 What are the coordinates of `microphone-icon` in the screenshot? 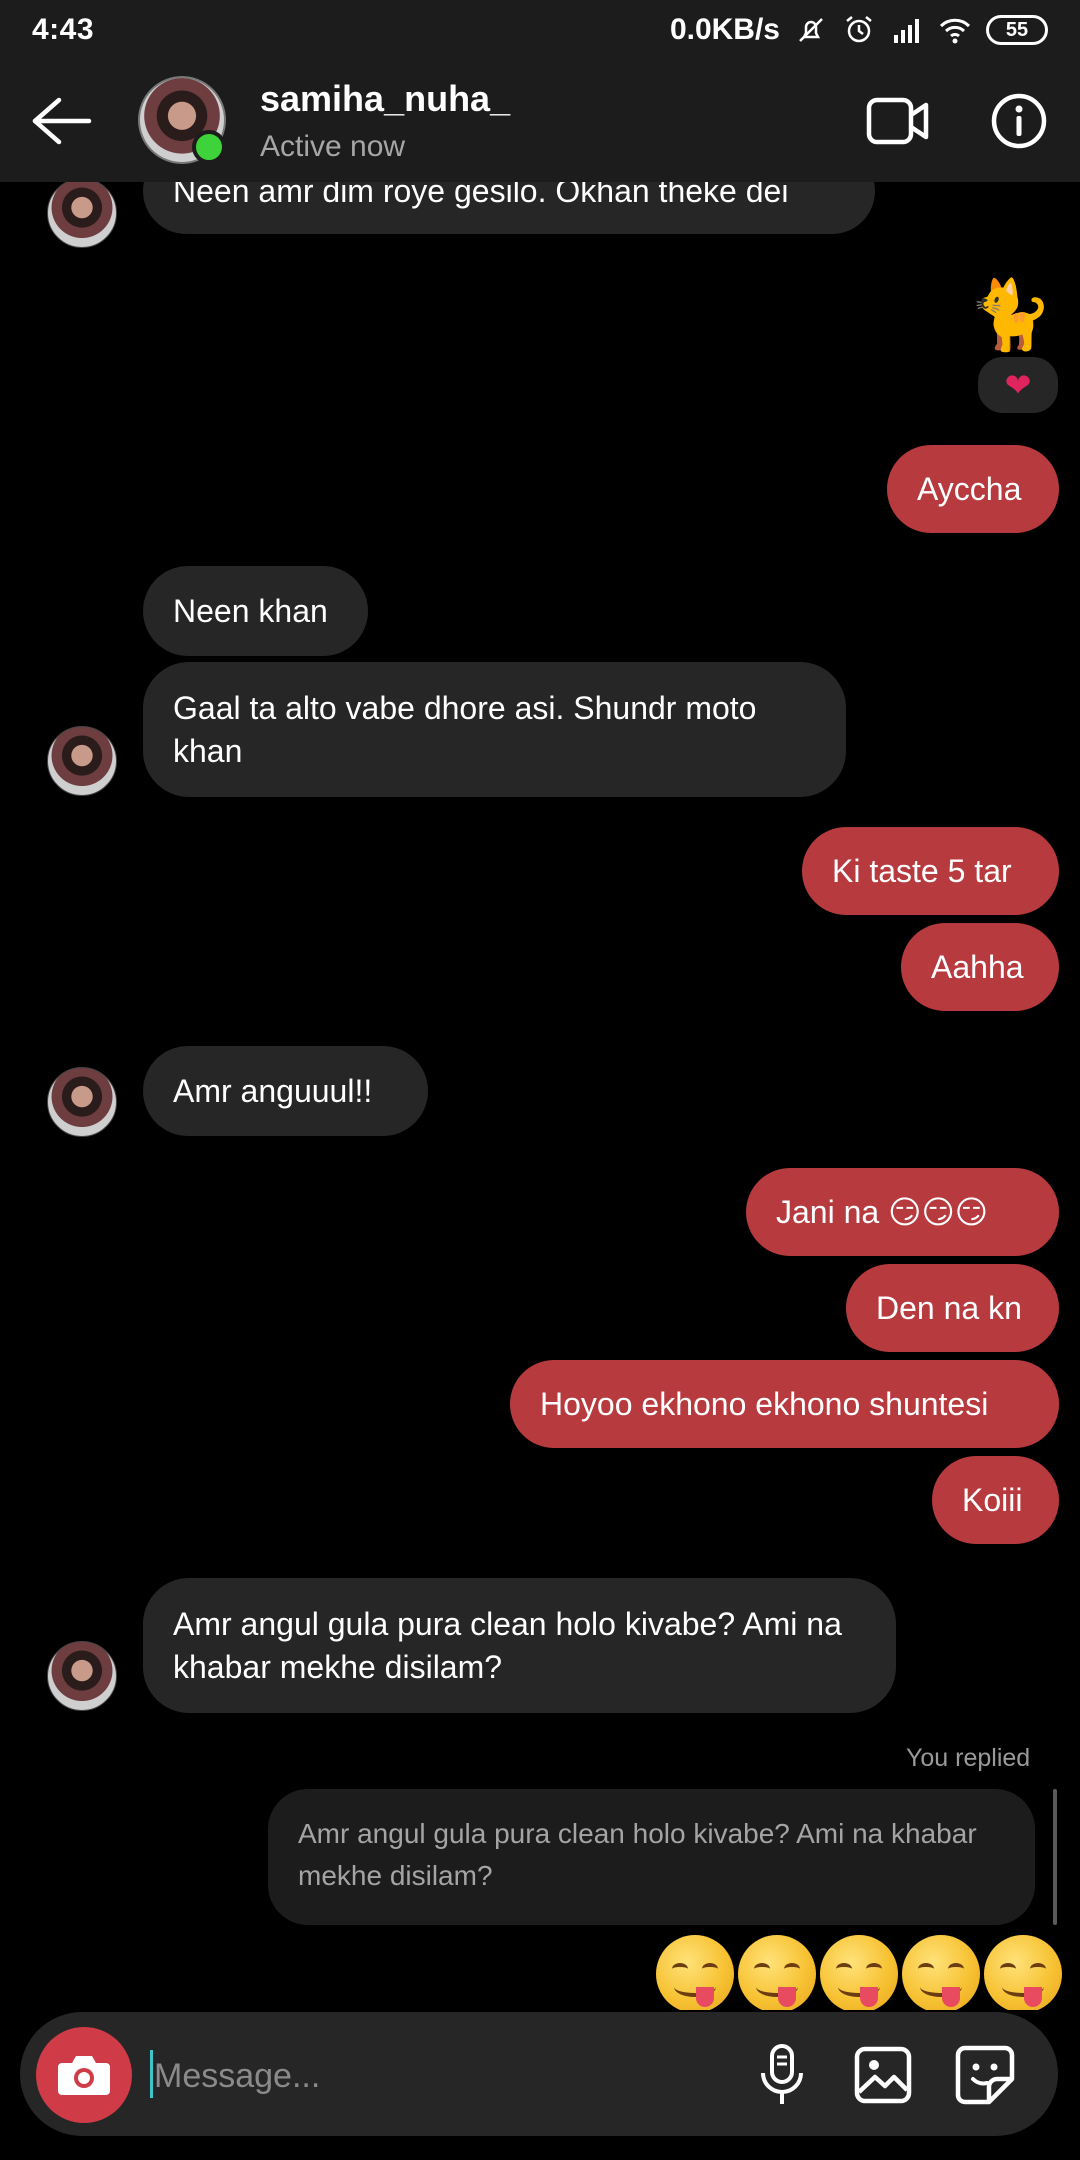 It's located at (782, 2074).